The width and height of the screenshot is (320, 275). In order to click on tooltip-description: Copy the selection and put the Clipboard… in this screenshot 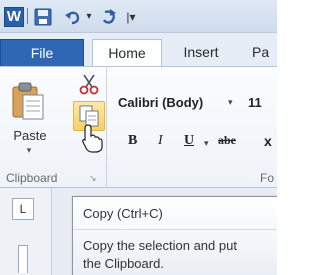, I will do `click(180, 255)`.